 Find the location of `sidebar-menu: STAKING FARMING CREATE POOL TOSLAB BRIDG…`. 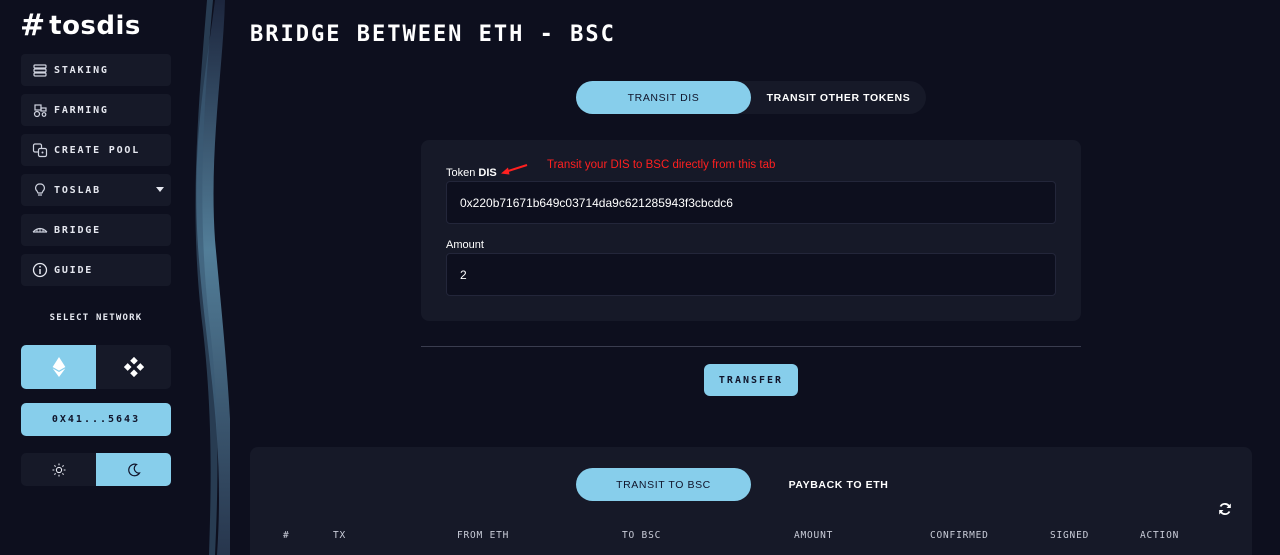

sidebar-menu: STAKING FARMING CREATE POOL TOSLAB BRIDG… is located at coordinates (96, 174).